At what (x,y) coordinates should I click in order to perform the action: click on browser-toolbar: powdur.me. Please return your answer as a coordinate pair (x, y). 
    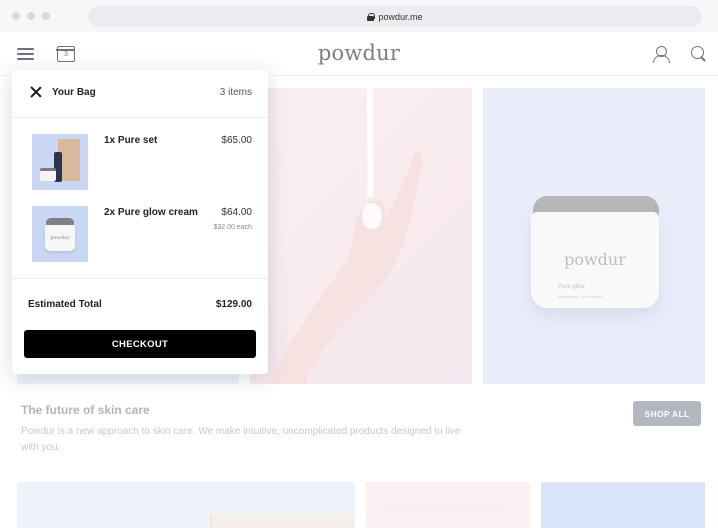
    Looking at the image, I should click on (359, 16).